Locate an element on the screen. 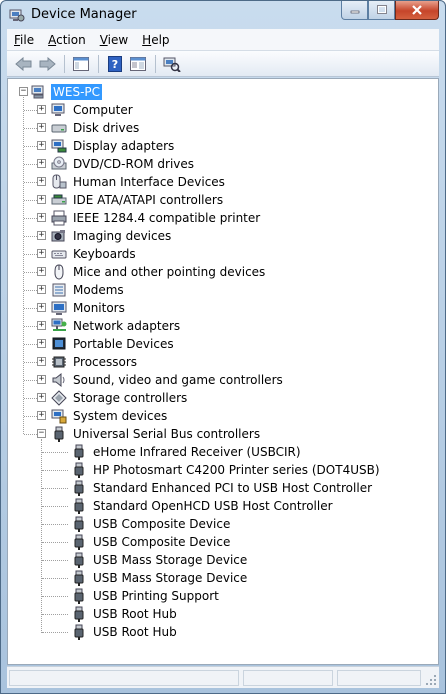 This screenshot has width=446, height=694. status-cell-secondary is located at coordinates (288, 678).